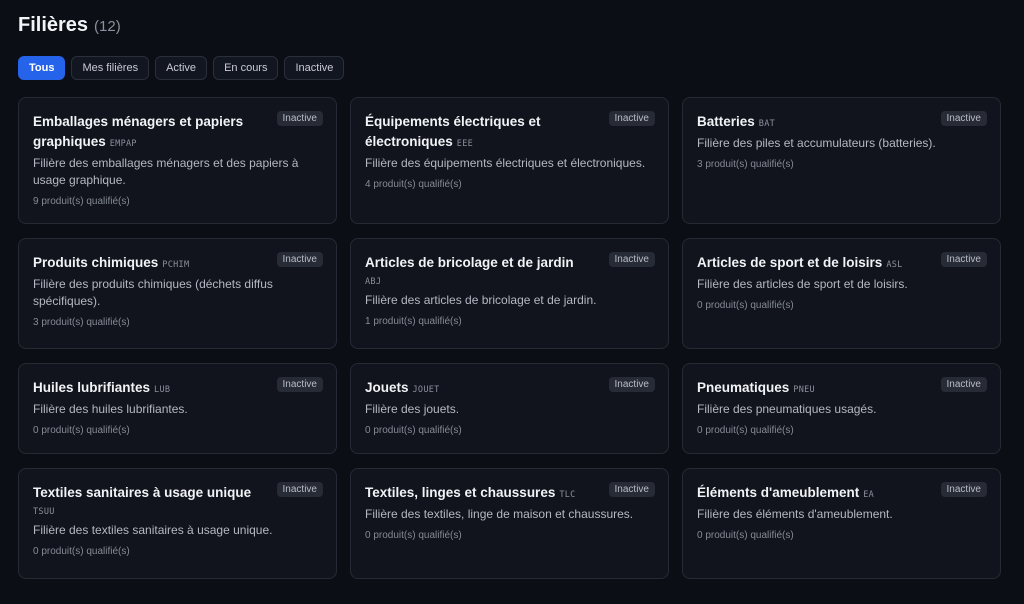  I want to click on card-name: Éléments d'ameublement, so click(778, 492).